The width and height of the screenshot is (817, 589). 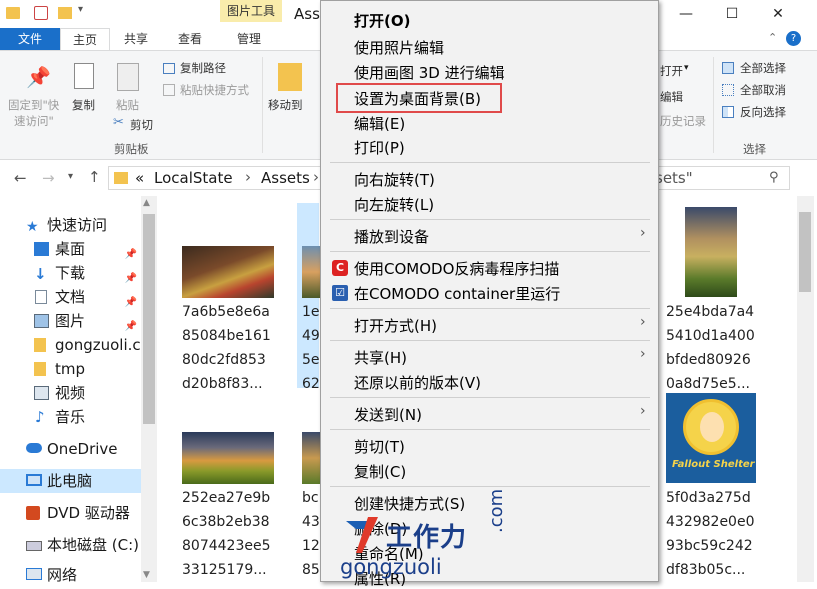 I want to click on history-button: 历史记录, so click(x=683, y=121).